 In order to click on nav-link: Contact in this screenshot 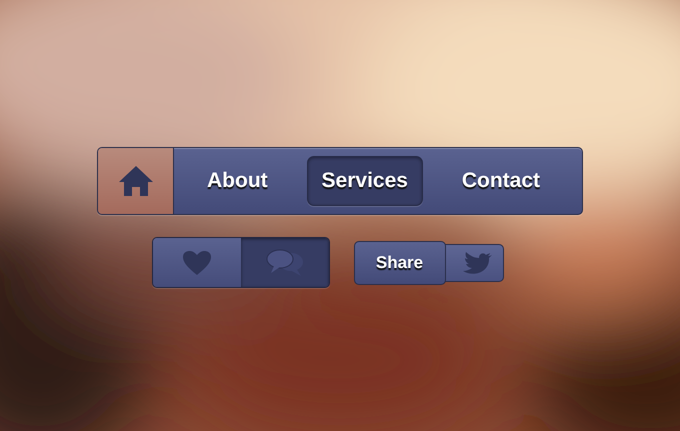, I will do `click(500, 181)`.